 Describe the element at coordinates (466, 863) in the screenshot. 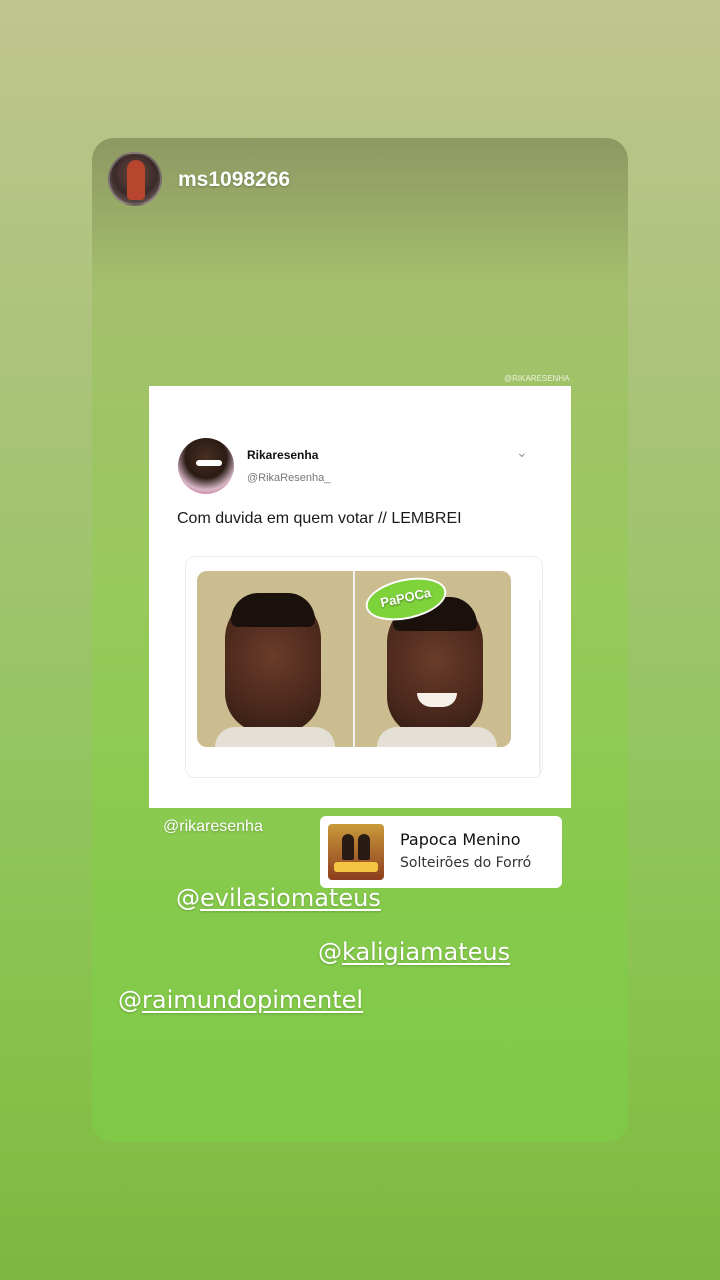

I see `music-artist: Solteirões do Forró` at that location.